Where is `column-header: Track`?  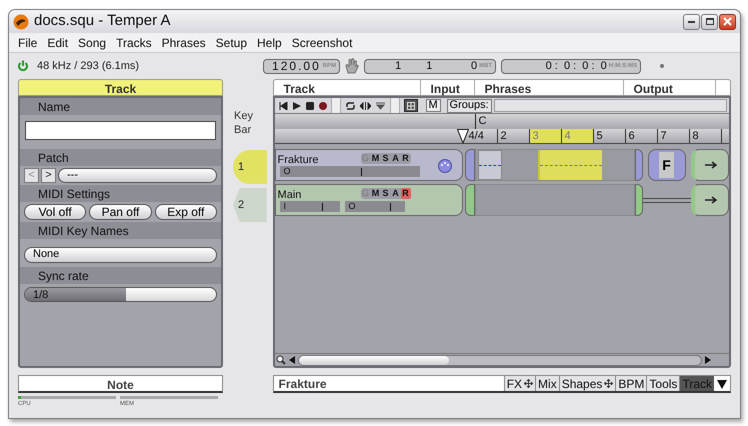
column-header: Track is located at coordinates (347, 87).